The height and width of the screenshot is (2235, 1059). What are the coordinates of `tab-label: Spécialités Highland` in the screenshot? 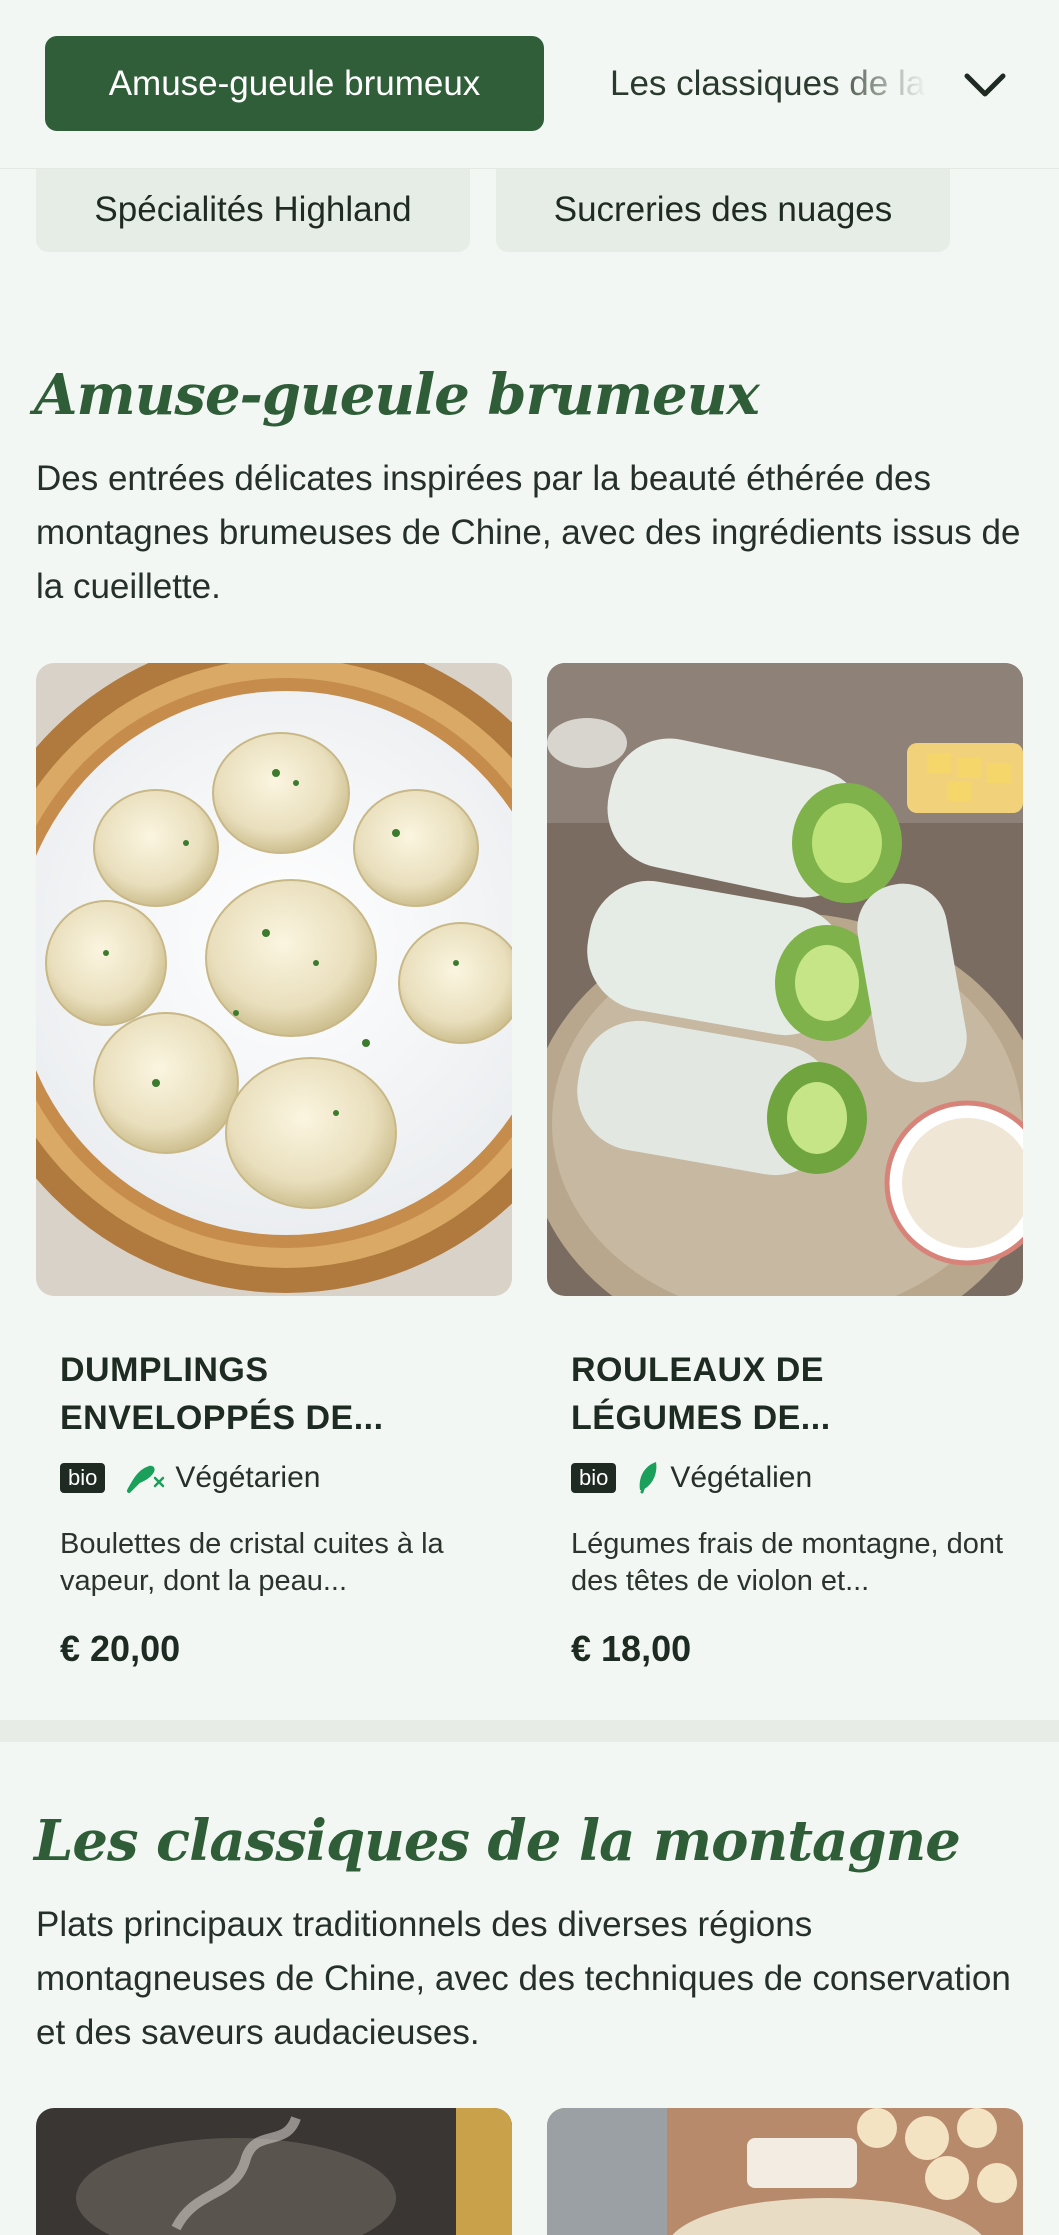 It's located at (253, 209).